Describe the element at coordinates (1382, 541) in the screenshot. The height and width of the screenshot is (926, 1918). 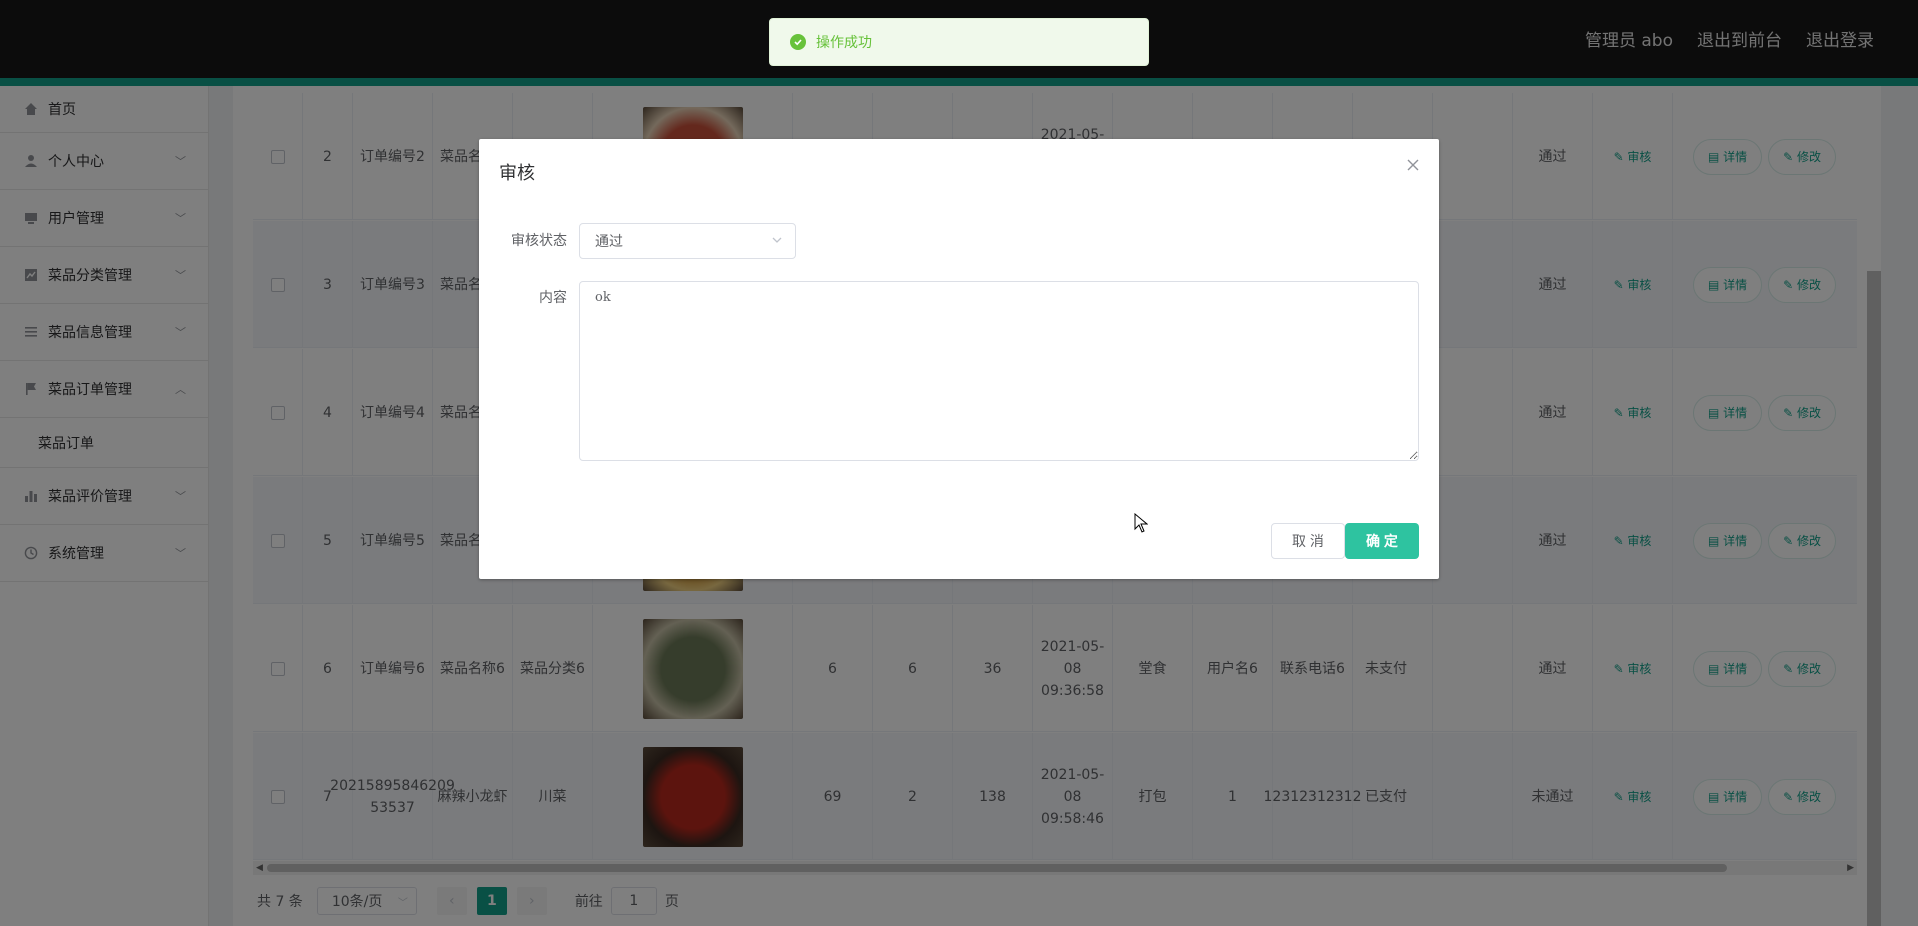
I see `confirm-button: 确 定` at that location.